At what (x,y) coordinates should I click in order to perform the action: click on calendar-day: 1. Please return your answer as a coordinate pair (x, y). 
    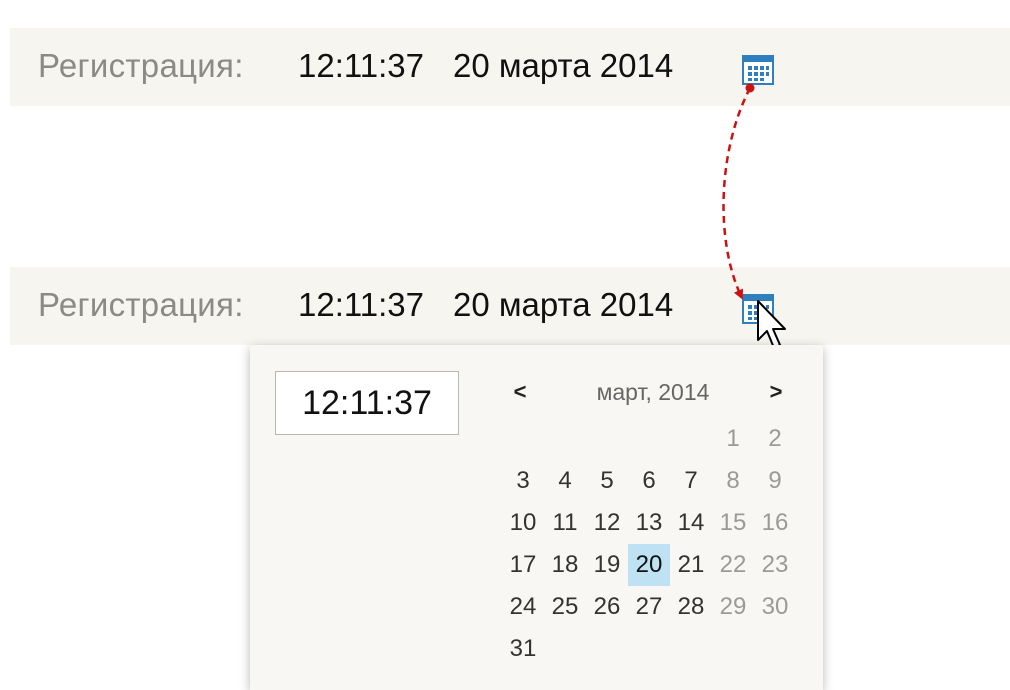
    Looking at the image, I should click on (733, 439).